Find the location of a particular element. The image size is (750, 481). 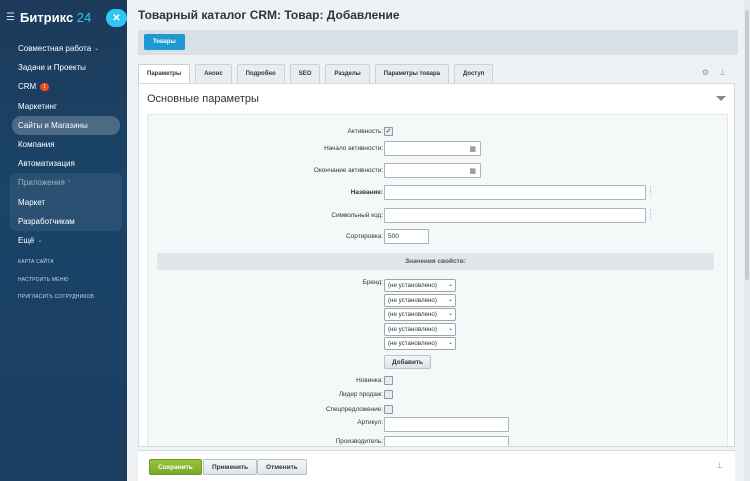

active-from-input: ▦ is located at coordinates (432, 148).